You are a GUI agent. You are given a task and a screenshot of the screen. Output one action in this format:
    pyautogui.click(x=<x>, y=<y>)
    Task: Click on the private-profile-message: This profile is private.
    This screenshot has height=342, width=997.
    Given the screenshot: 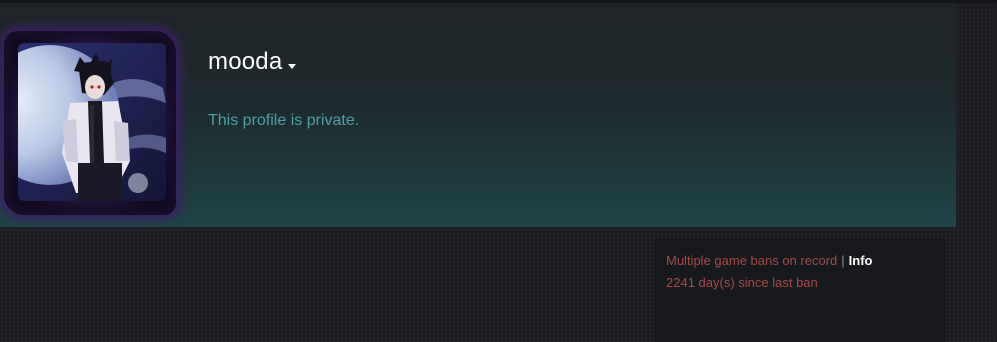 What is the action you would take?
    pyautogui.click(x=284, y=120)
    